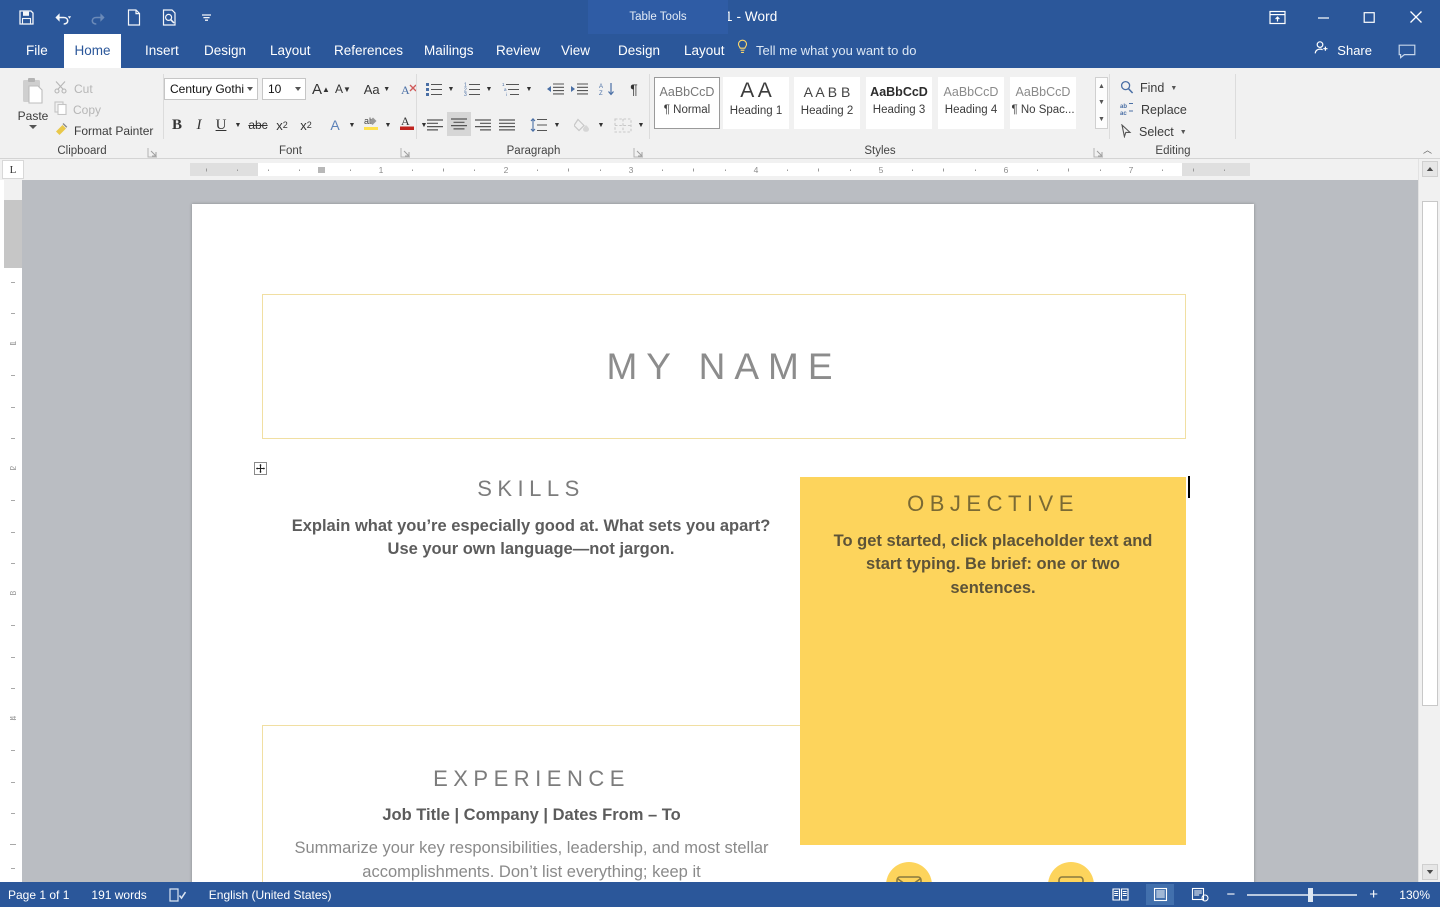 This screenshot has width=1440, height=907. Describe the element at coordinates (377, 89) in the screenshot. I see `change-case-icon: Aa ▼` at that location.